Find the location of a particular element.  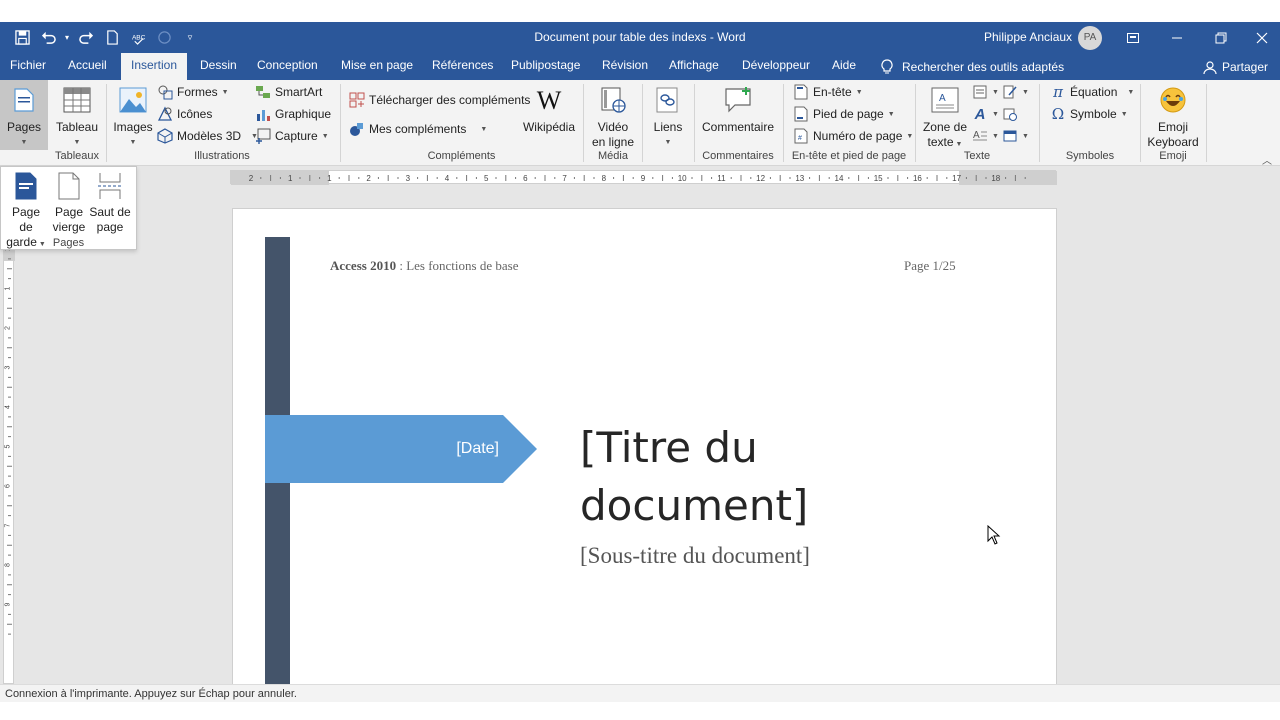

graphique-button: Graphique is located at coordinates (293, 114).